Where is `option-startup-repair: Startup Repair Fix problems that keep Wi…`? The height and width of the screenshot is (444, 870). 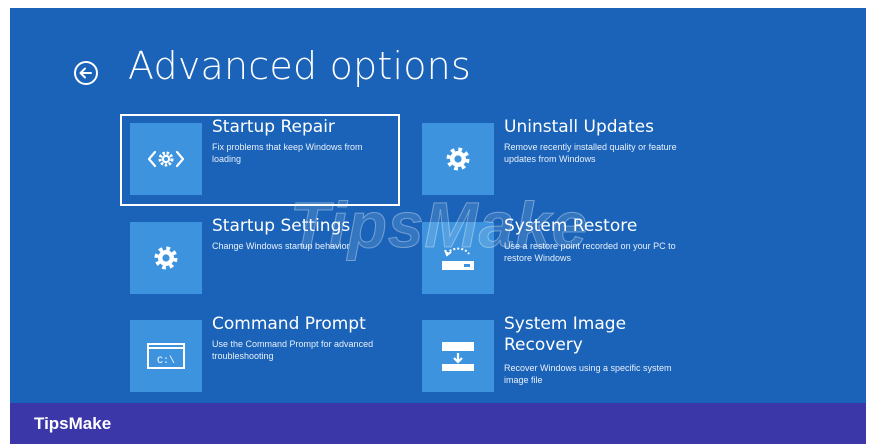 option-startup-repair: Startup Repair Fix problems that keep Wi… is located at coordinates (260, 157).